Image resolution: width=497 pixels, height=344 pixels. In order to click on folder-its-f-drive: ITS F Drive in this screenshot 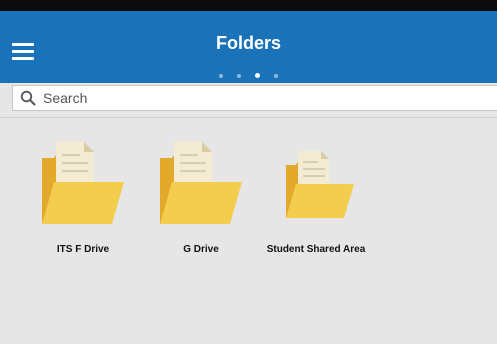, I will do `click(83, 203)`.